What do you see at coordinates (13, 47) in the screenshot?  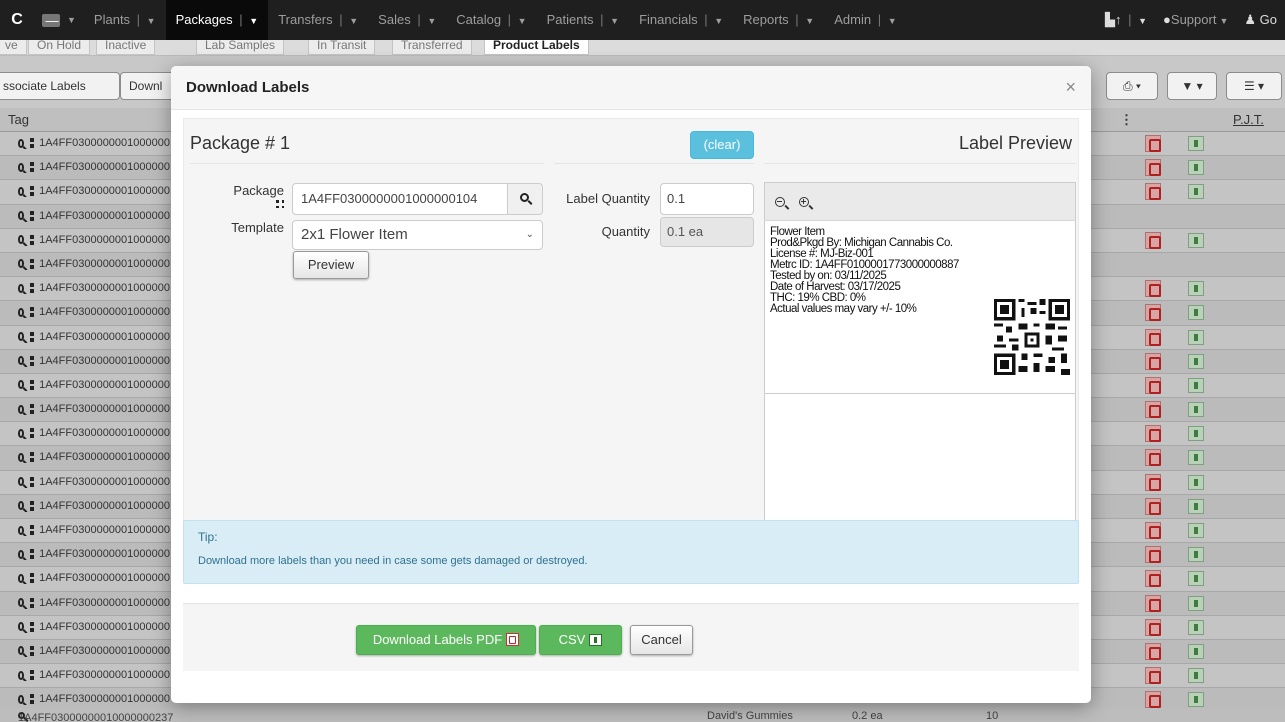 I see `tab-active: ve` at bounding box center [13, 47].